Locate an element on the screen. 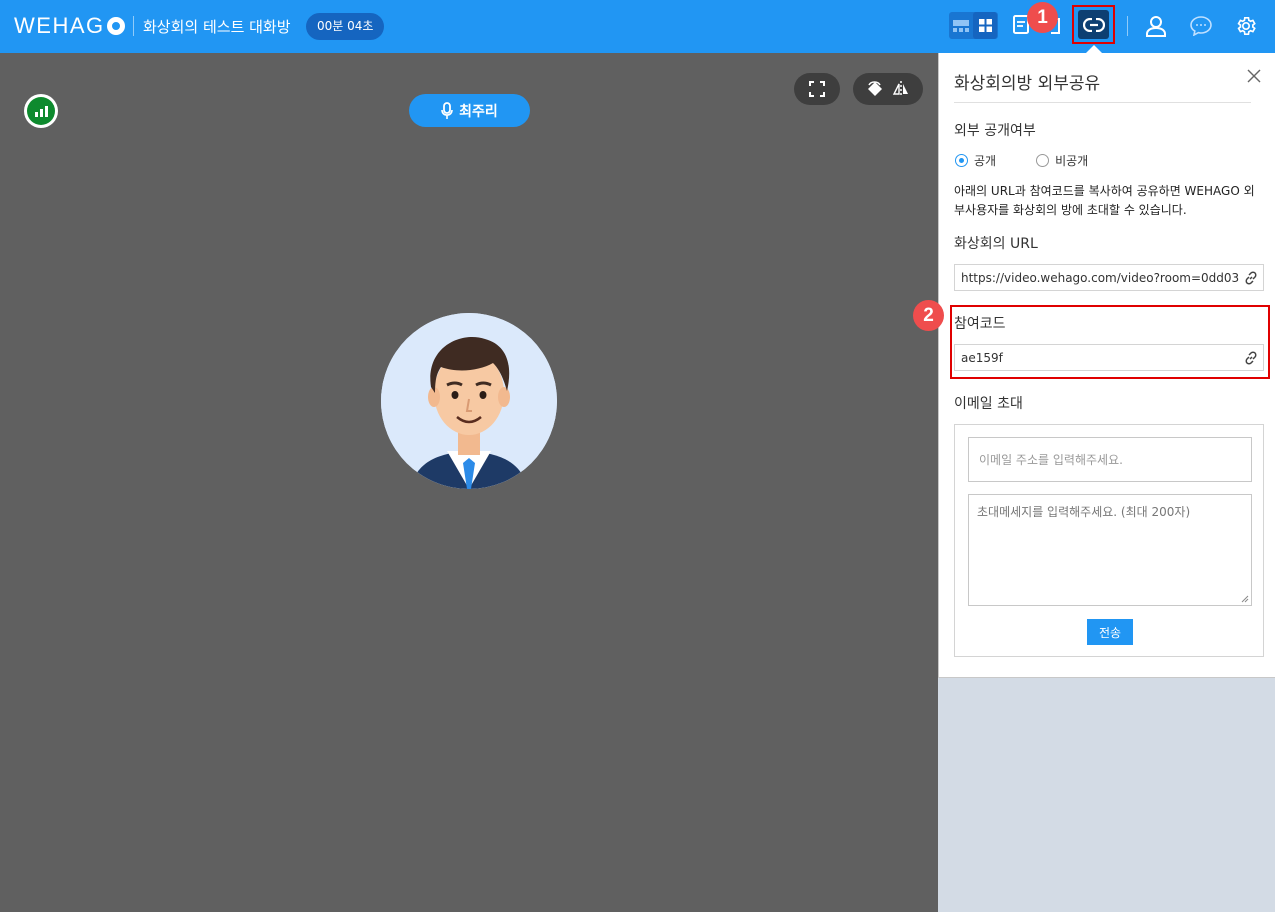 This screenshot has width=1275, height=912. visibility-label: 외부 공개여부 is located at coordinates (995, 131).